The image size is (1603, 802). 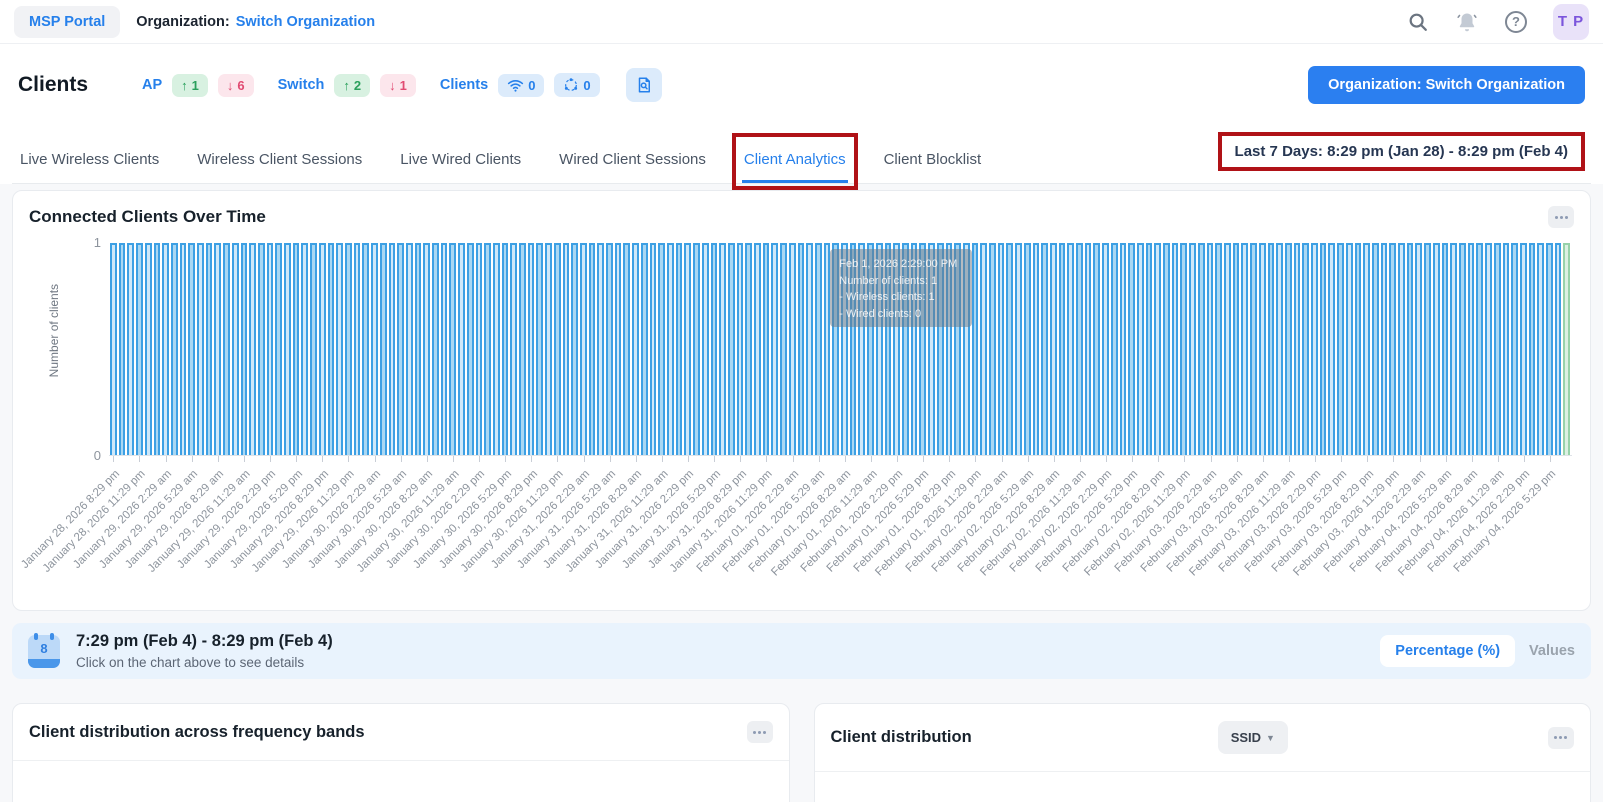 What do you see at coordinates (190, 85) in the screenshot?
I see `ap-up-badge: ↑ 1` at bounding box center [190, 85].